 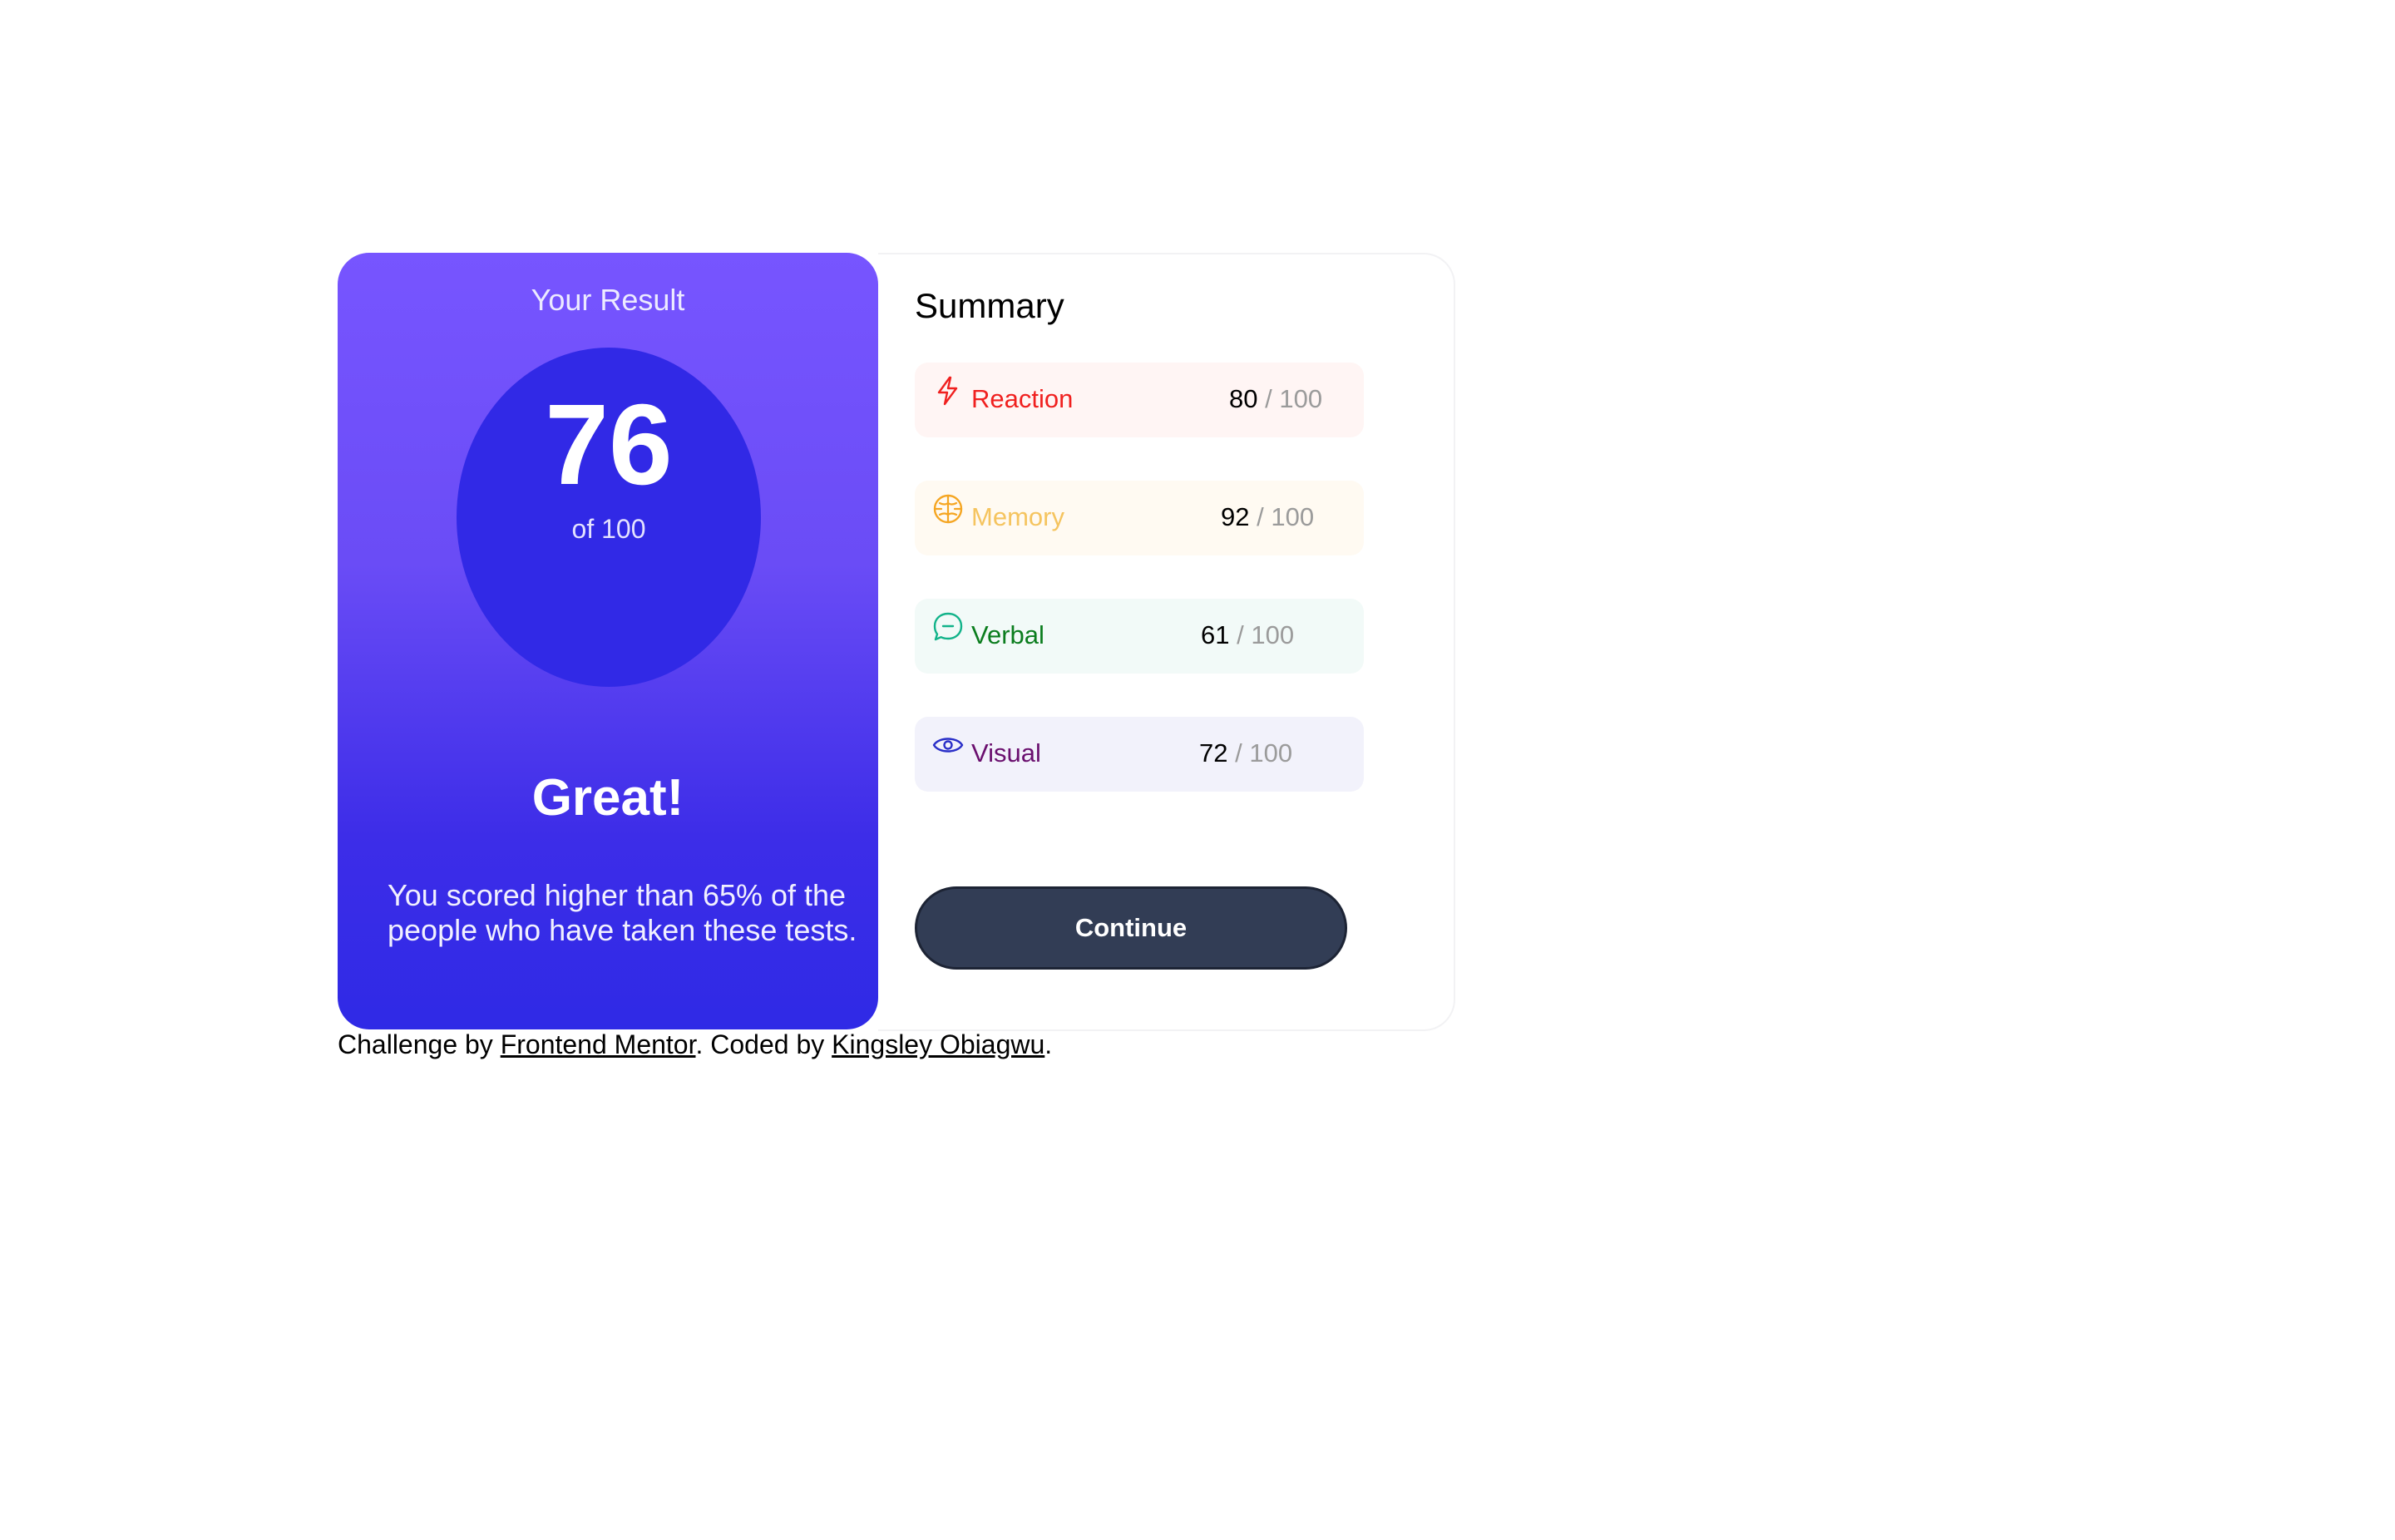 What do you see at coordinates (1139, 400) in the screenshot?
I see `summary-item-reaction: Reaction 80 / 100` at bounding box center [1139, 400].